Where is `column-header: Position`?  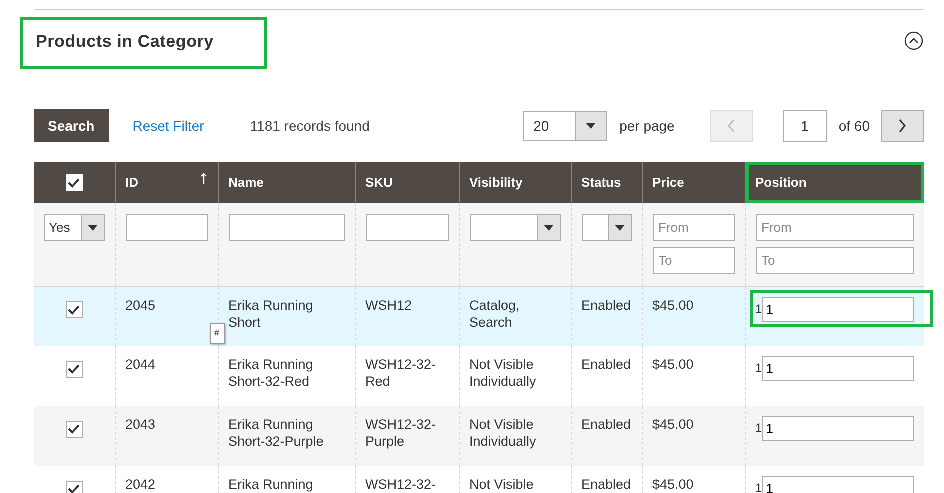
column-header: Position is located at coordinates (834, 182).